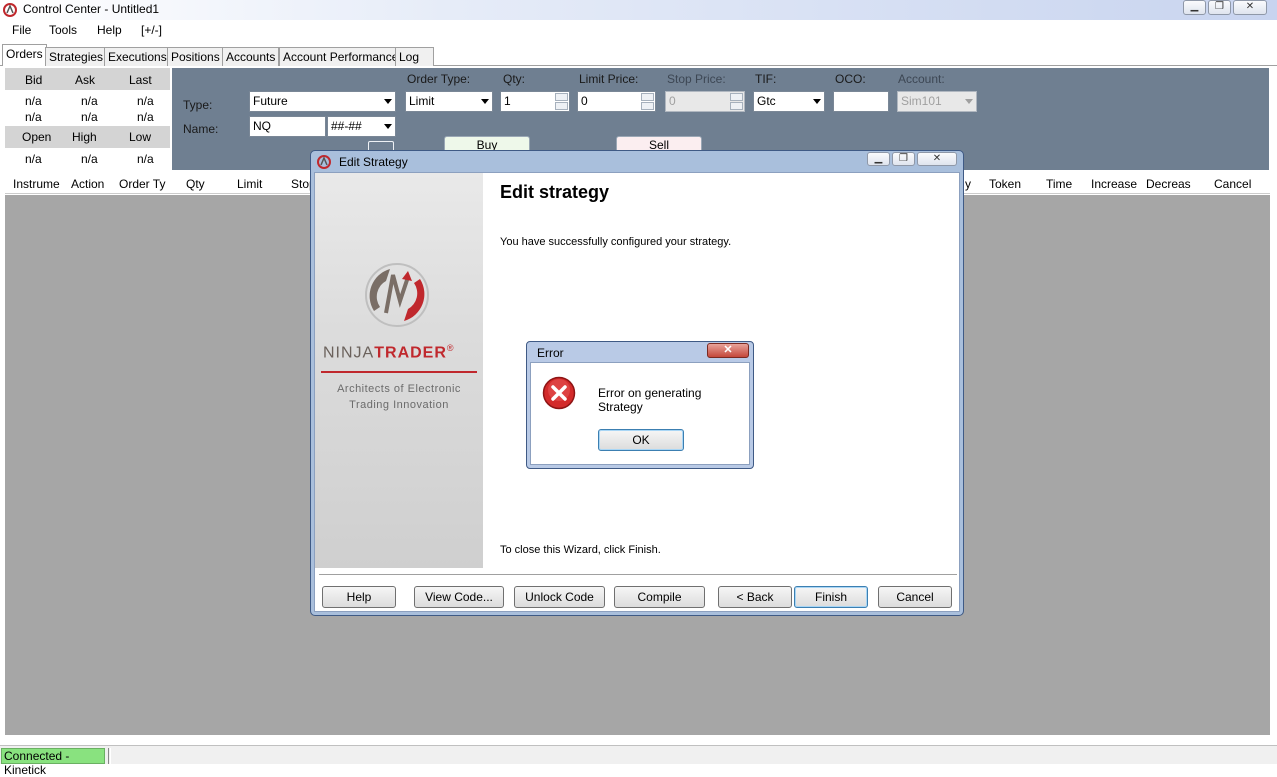 The height and width of the screenshot is (777, 1277). I want to click on quote-header-open: Open, so click(37, 137).